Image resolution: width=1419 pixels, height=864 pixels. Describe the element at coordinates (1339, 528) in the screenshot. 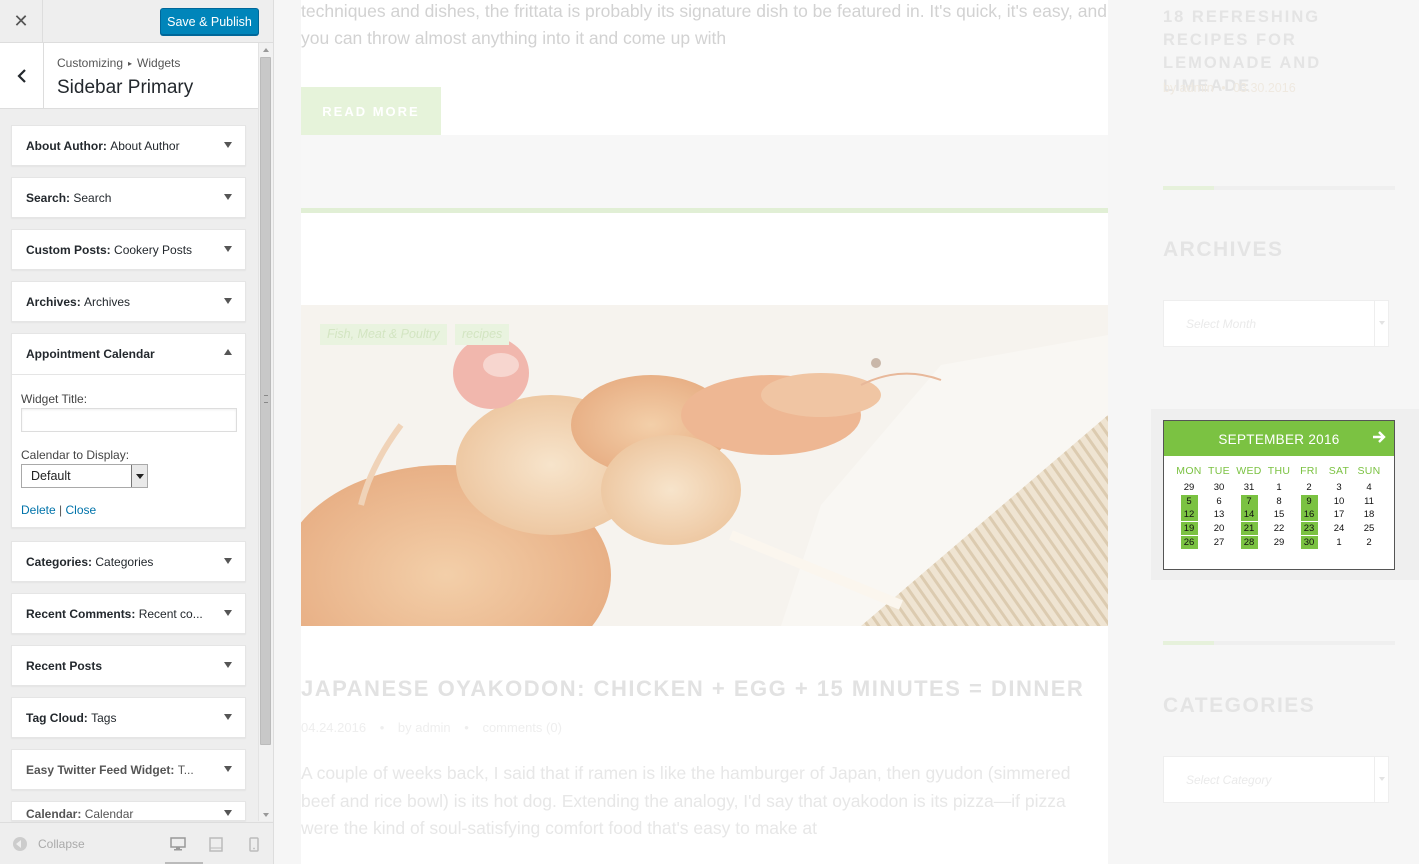

I see `calendar-day: 24` at that location.